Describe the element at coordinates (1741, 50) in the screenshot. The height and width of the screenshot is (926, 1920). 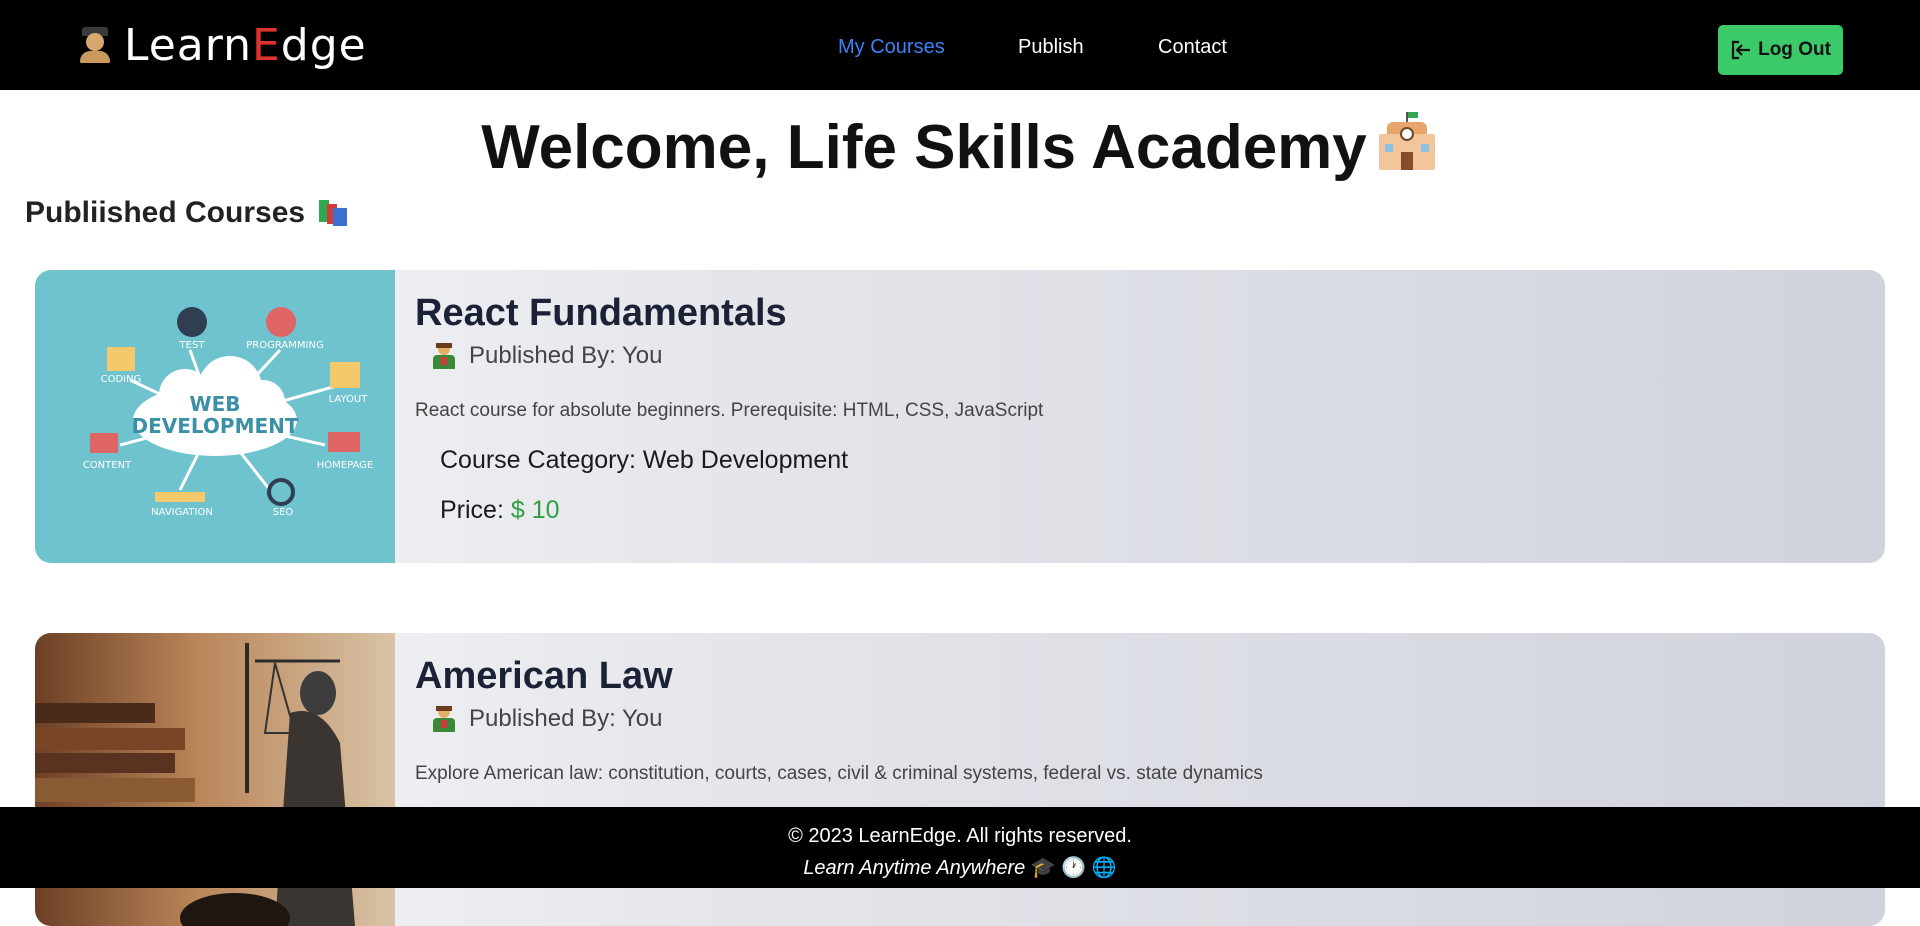
I see `logout-icon` at that location.